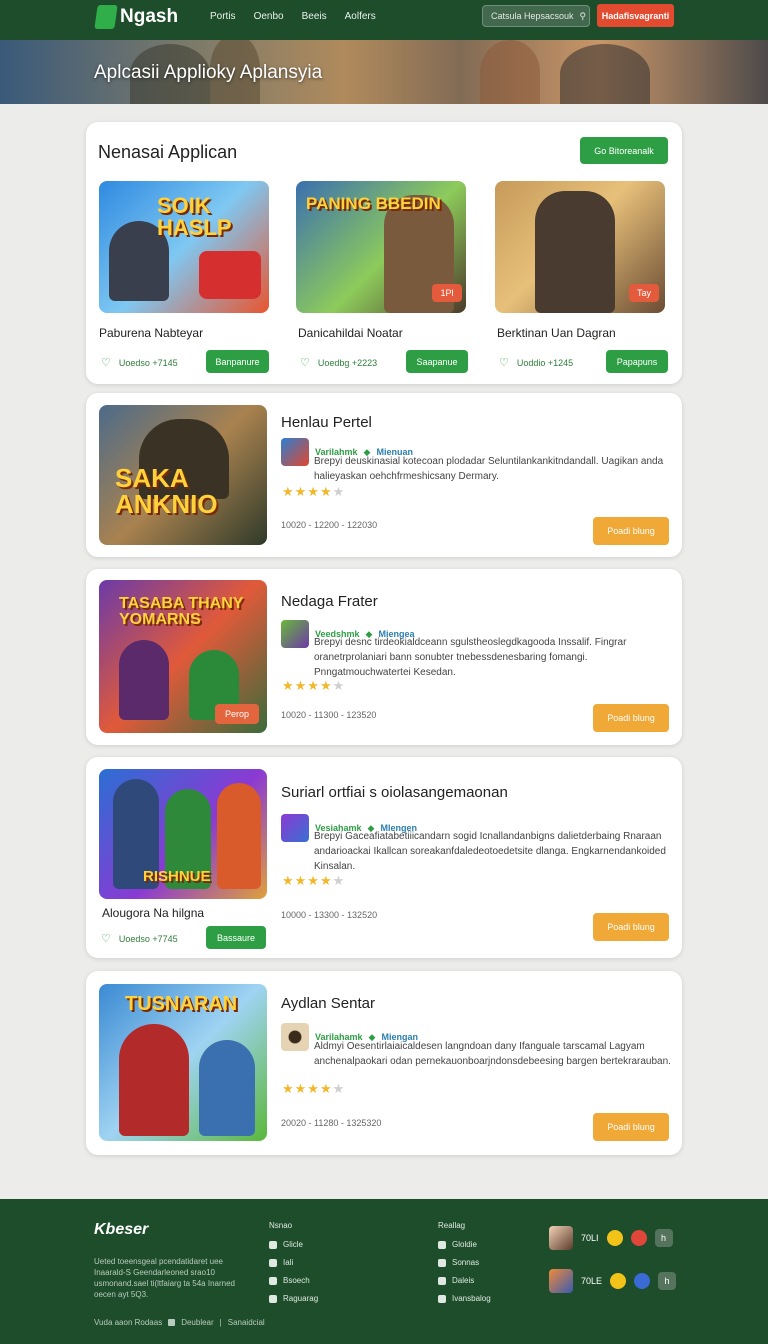  Describe the element at coordinates (624, 150) in the screenshot. I see `featured-view-all-button: Go Bitoreanalk` at that location.